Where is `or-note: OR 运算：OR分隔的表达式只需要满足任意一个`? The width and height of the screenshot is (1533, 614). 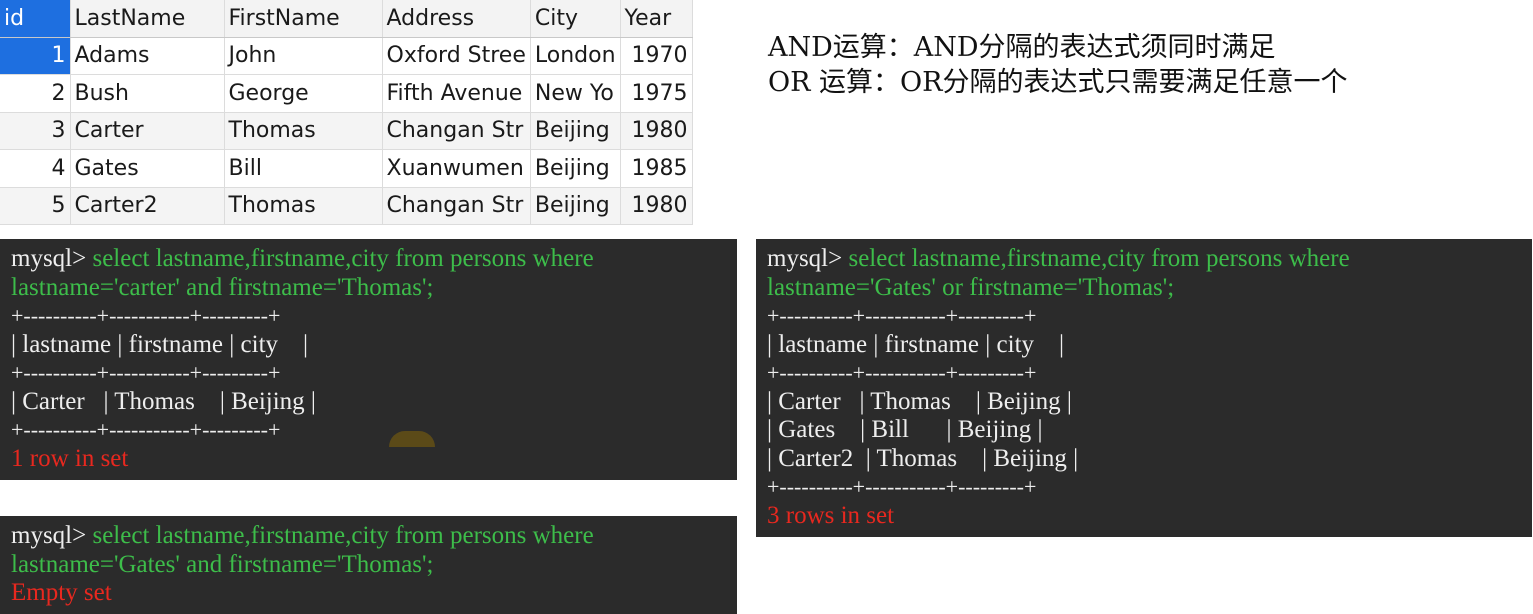 or-note: OR 运算：OR分隔的表达式只需要满足任意一个 is located at coordinates (1058, 82).